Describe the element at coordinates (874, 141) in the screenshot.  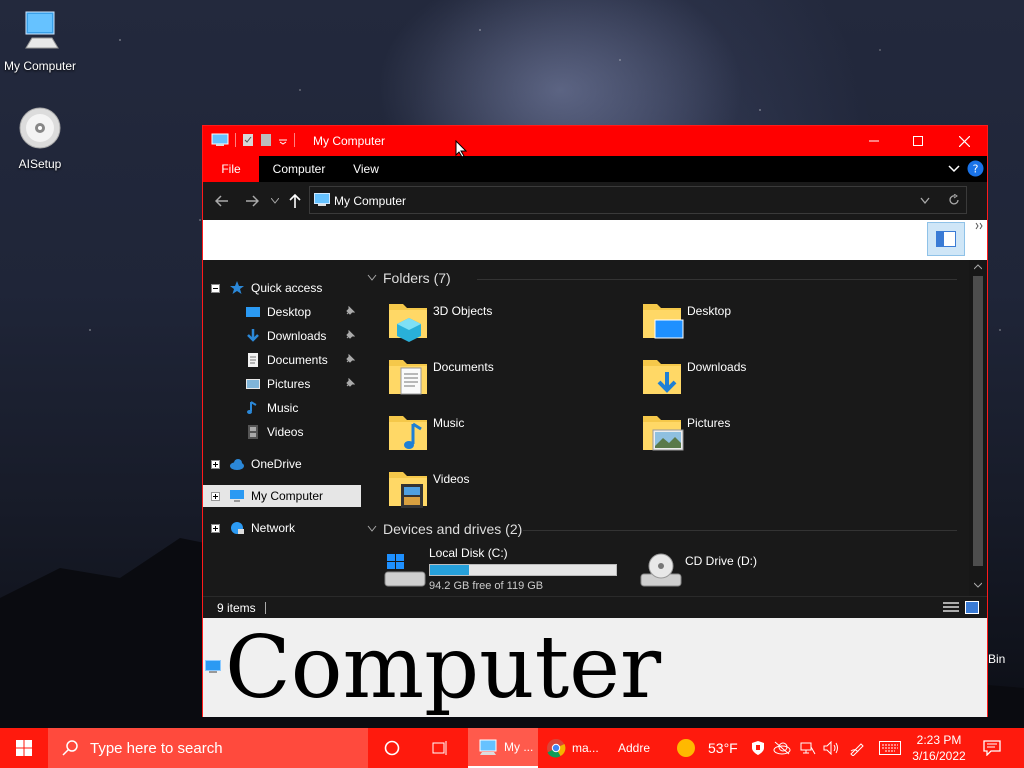
I see `minimize-button` at that location.